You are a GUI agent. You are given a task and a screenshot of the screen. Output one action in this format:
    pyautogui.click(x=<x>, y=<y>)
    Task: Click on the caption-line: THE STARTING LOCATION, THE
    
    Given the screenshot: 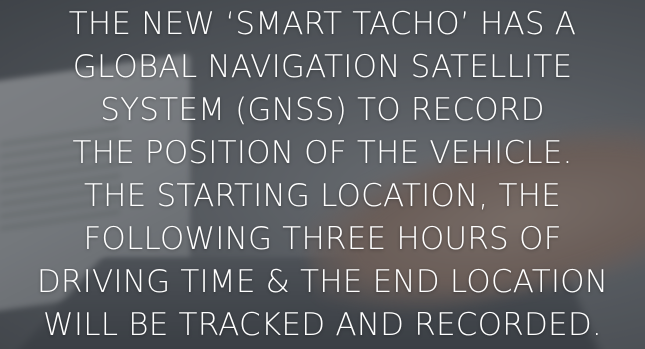 What is the action you would take?
    pyautogui.click(x=322, y=196)
    